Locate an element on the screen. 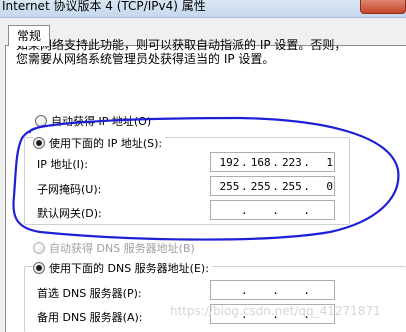 The image size is (406, 332). description-line-1: 如果网络支持此功能，则可以获取自动指派的 IP 设置。否则， is located at coordinates (181, 45).